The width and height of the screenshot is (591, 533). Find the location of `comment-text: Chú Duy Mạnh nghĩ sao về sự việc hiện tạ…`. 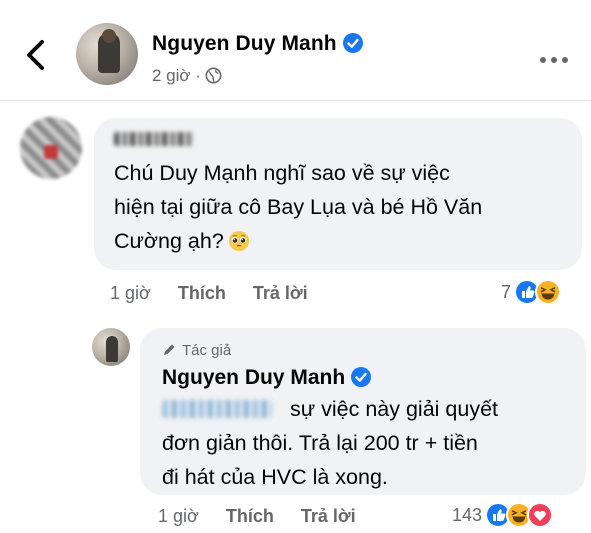

comment-text: Chú Duy Mạnh nghĩ sao về sự việc hiện tạ… is located at coordinates (298, 207).